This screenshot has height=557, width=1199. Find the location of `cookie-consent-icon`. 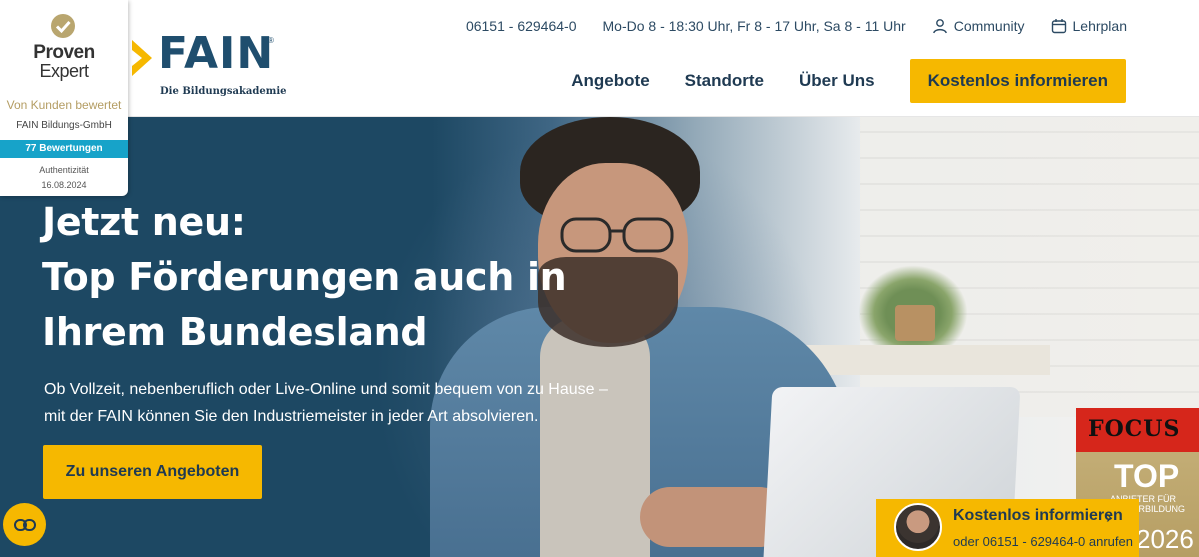

cookie-consent-icon is located at coordinates (24, 524).